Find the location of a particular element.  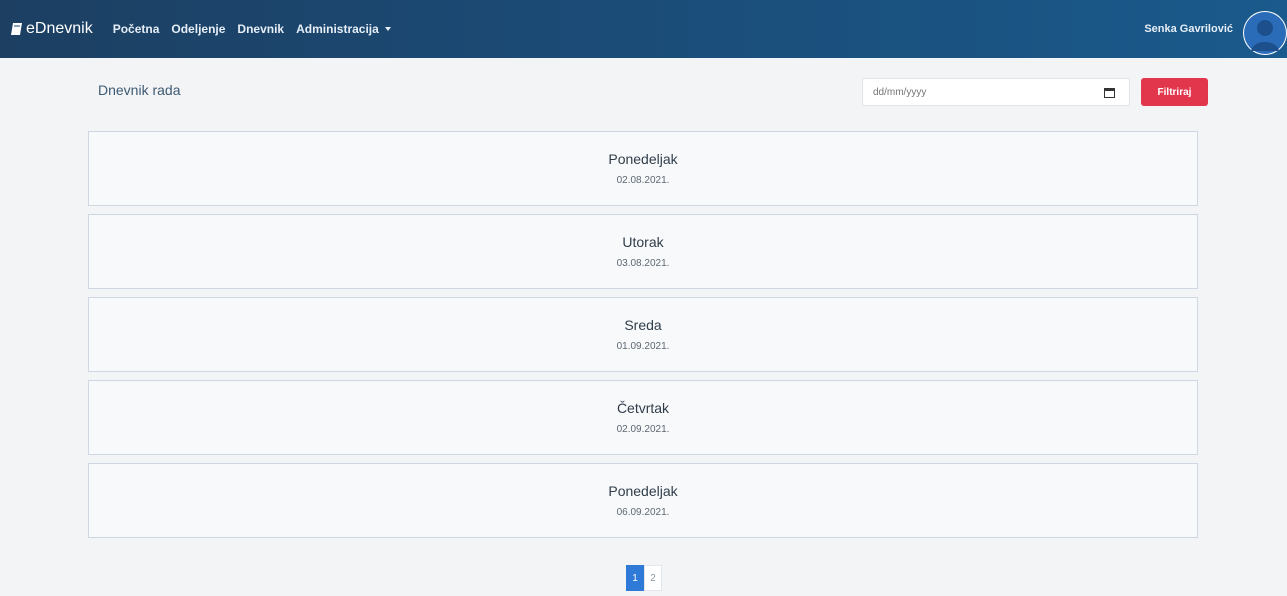

chevron-down-icon is located at coordinates (387, 29).